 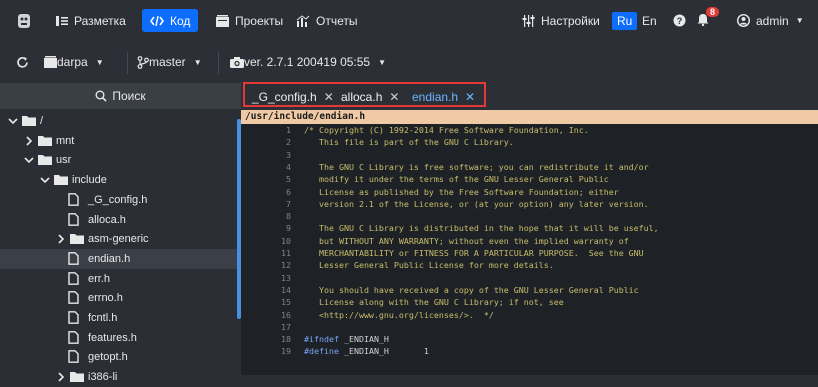 I want to click on tree-file: alloca.h, so click(x=118, y=220).